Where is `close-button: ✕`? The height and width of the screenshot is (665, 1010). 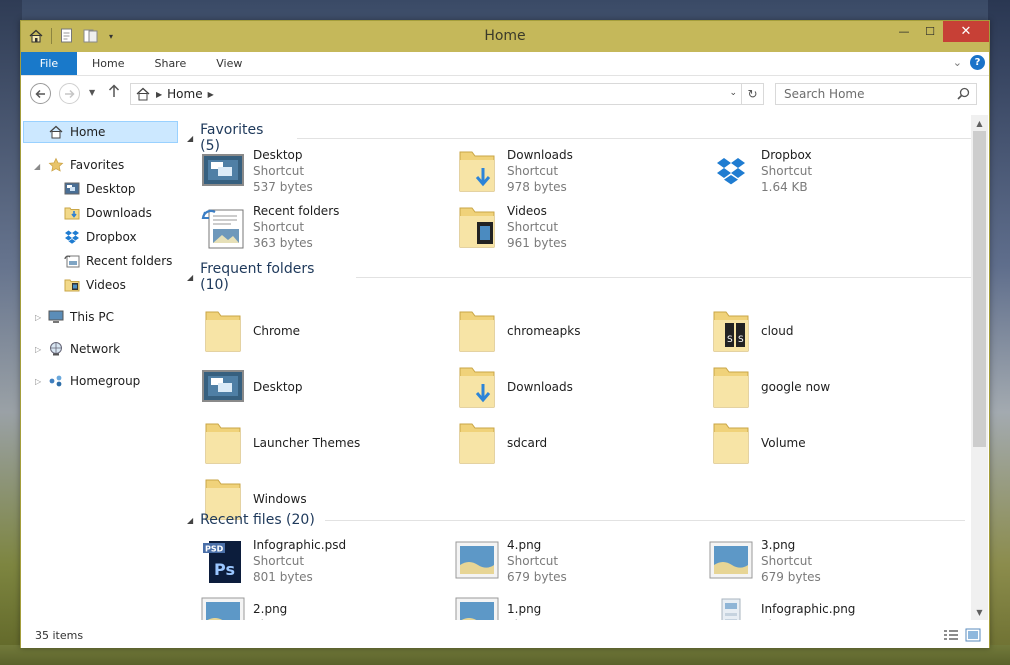
close-button: ✕ is located at coordinates (966, 31).